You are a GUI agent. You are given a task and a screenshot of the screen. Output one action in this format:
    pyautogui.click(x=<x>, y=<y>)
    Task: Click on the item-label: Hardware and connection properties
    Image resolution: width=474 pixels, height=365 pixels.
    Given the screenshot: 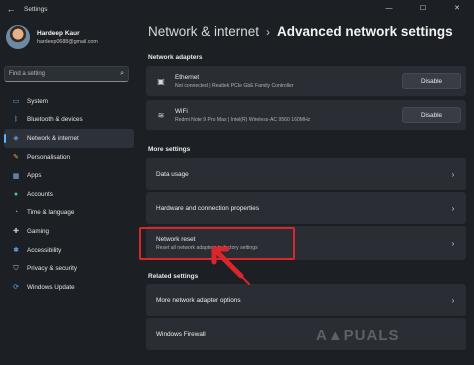 What is the action you would take?
    pyautogui.click(x=208, y=208)
    